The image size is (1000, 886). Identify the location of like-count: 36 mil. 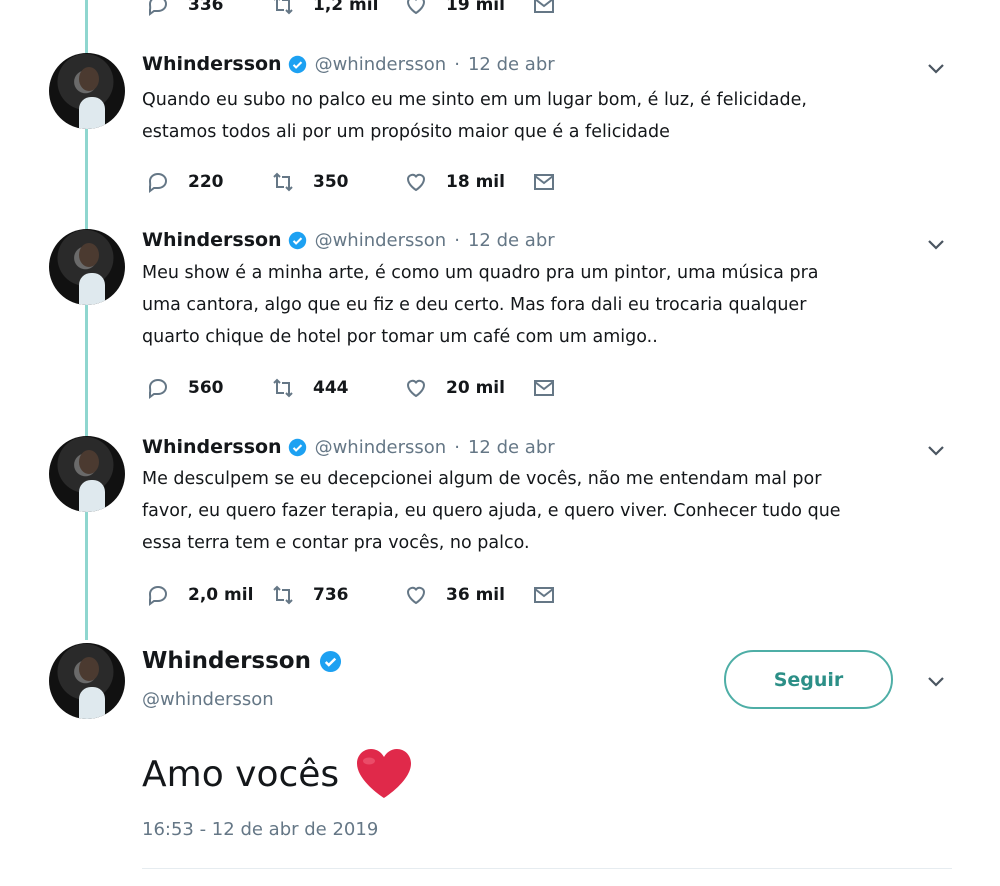
(475, 595).